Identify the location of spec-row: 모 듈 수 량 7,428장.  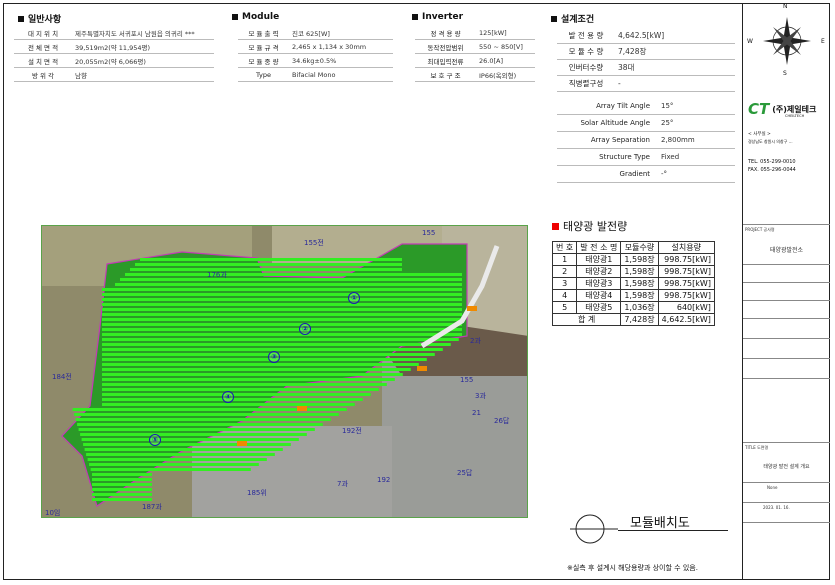
(646, 51).